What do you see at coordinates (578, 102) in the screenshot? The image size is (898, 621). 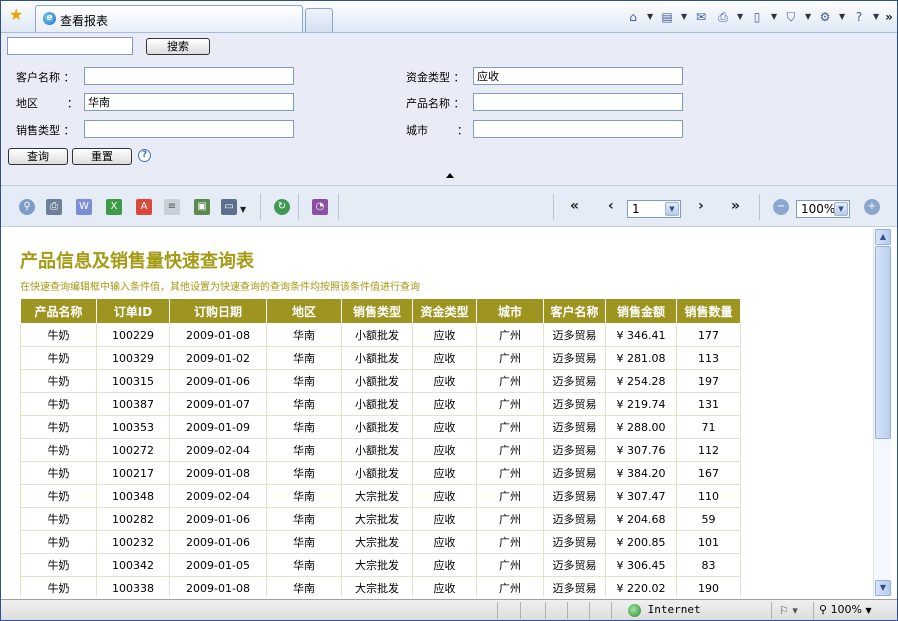 I see `product-name-input` at bounding box center [578, 102].